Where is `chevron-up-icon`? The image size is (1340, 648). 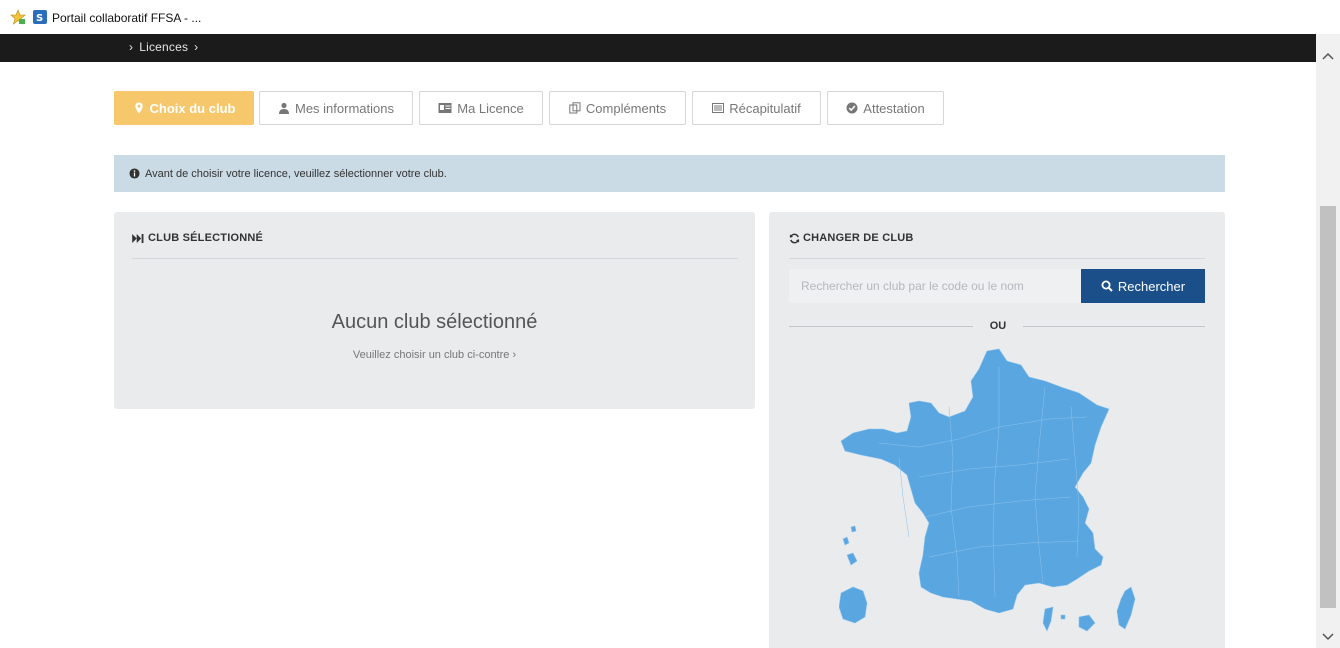 chevron-up-icon is located at coordinates (1328, 56).